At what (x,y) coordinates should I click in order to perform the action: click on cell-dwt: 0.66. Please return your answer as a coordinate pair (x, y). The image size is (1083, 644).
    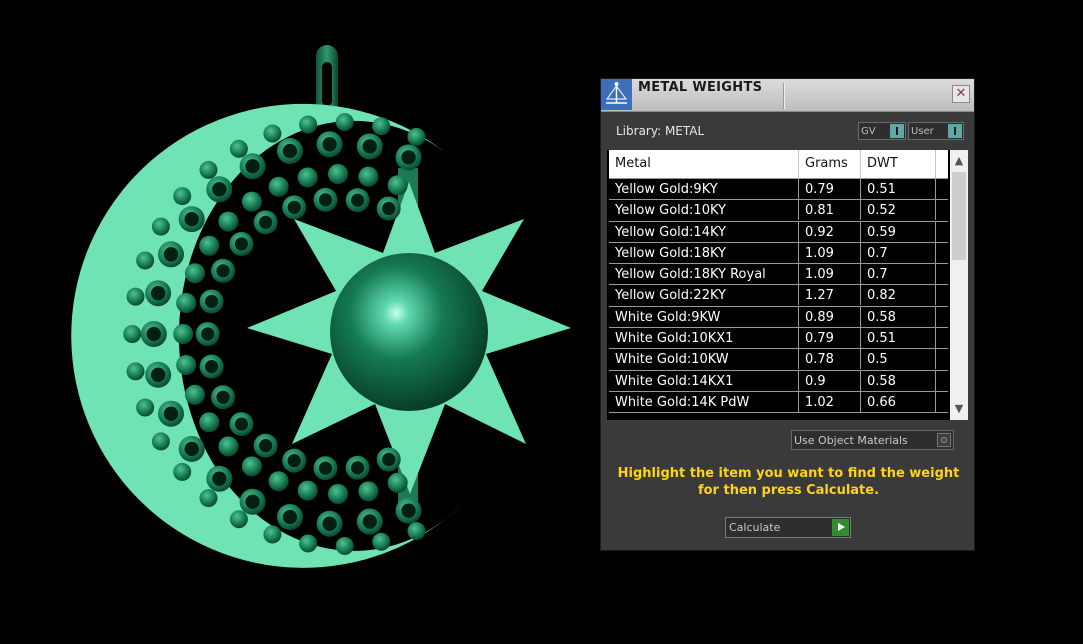
    Looking at the image, I should click on (898, 401).